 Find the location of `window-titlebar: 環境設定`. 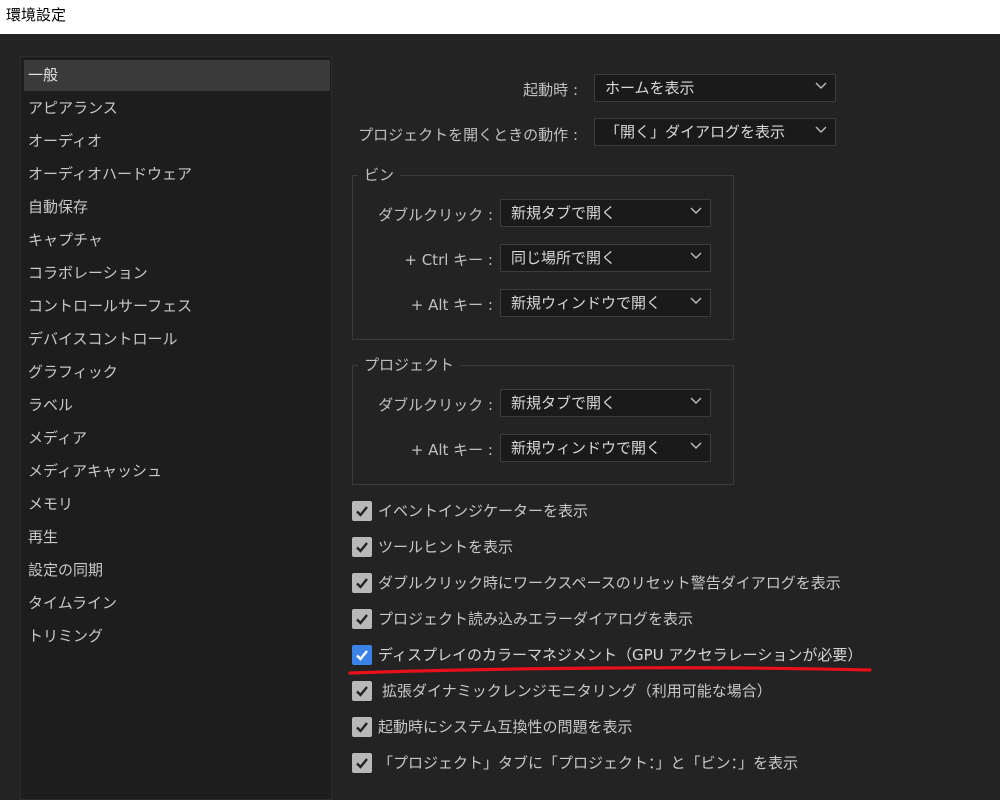

window-titlebar: 環境設定 is located at coordinates (500, 17).